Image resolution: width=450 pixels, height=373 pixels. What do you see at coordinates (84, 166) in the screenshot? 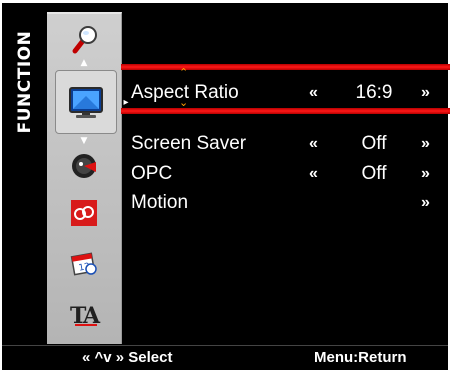
I see `picture-settings-icon` at bounding box center [84, 166].